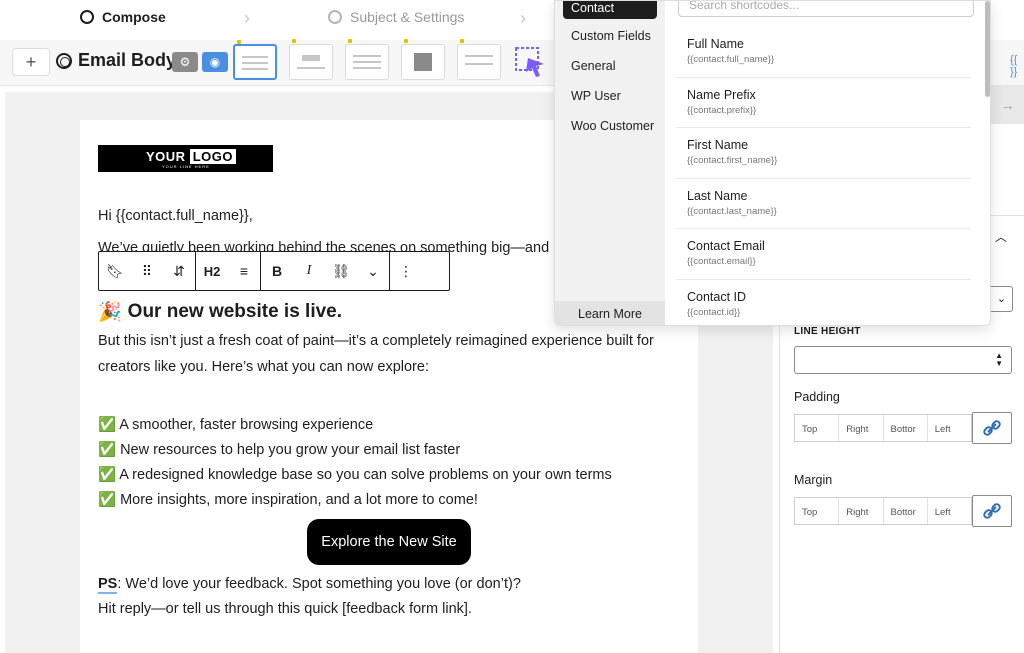 The height and width of the screenshot is (653, 1024). I want to click on category-wp-user: WP User, so click(596, 96).